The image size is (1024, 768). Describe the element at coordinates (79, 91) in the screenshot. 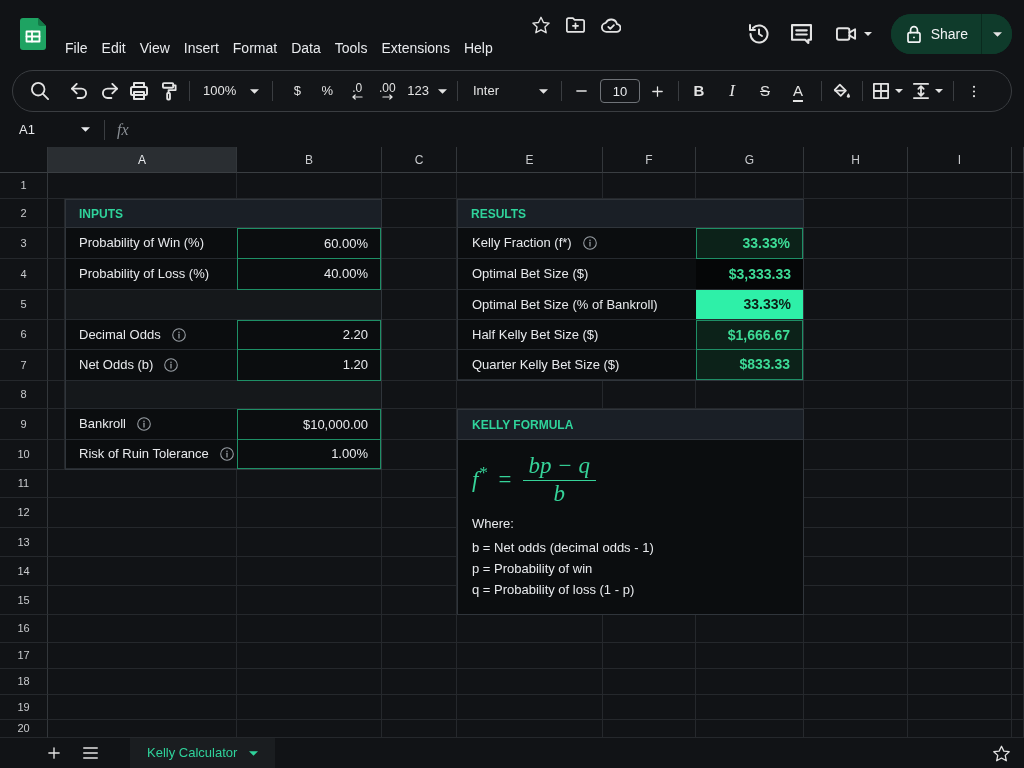

I see `undo-icon` at that location.